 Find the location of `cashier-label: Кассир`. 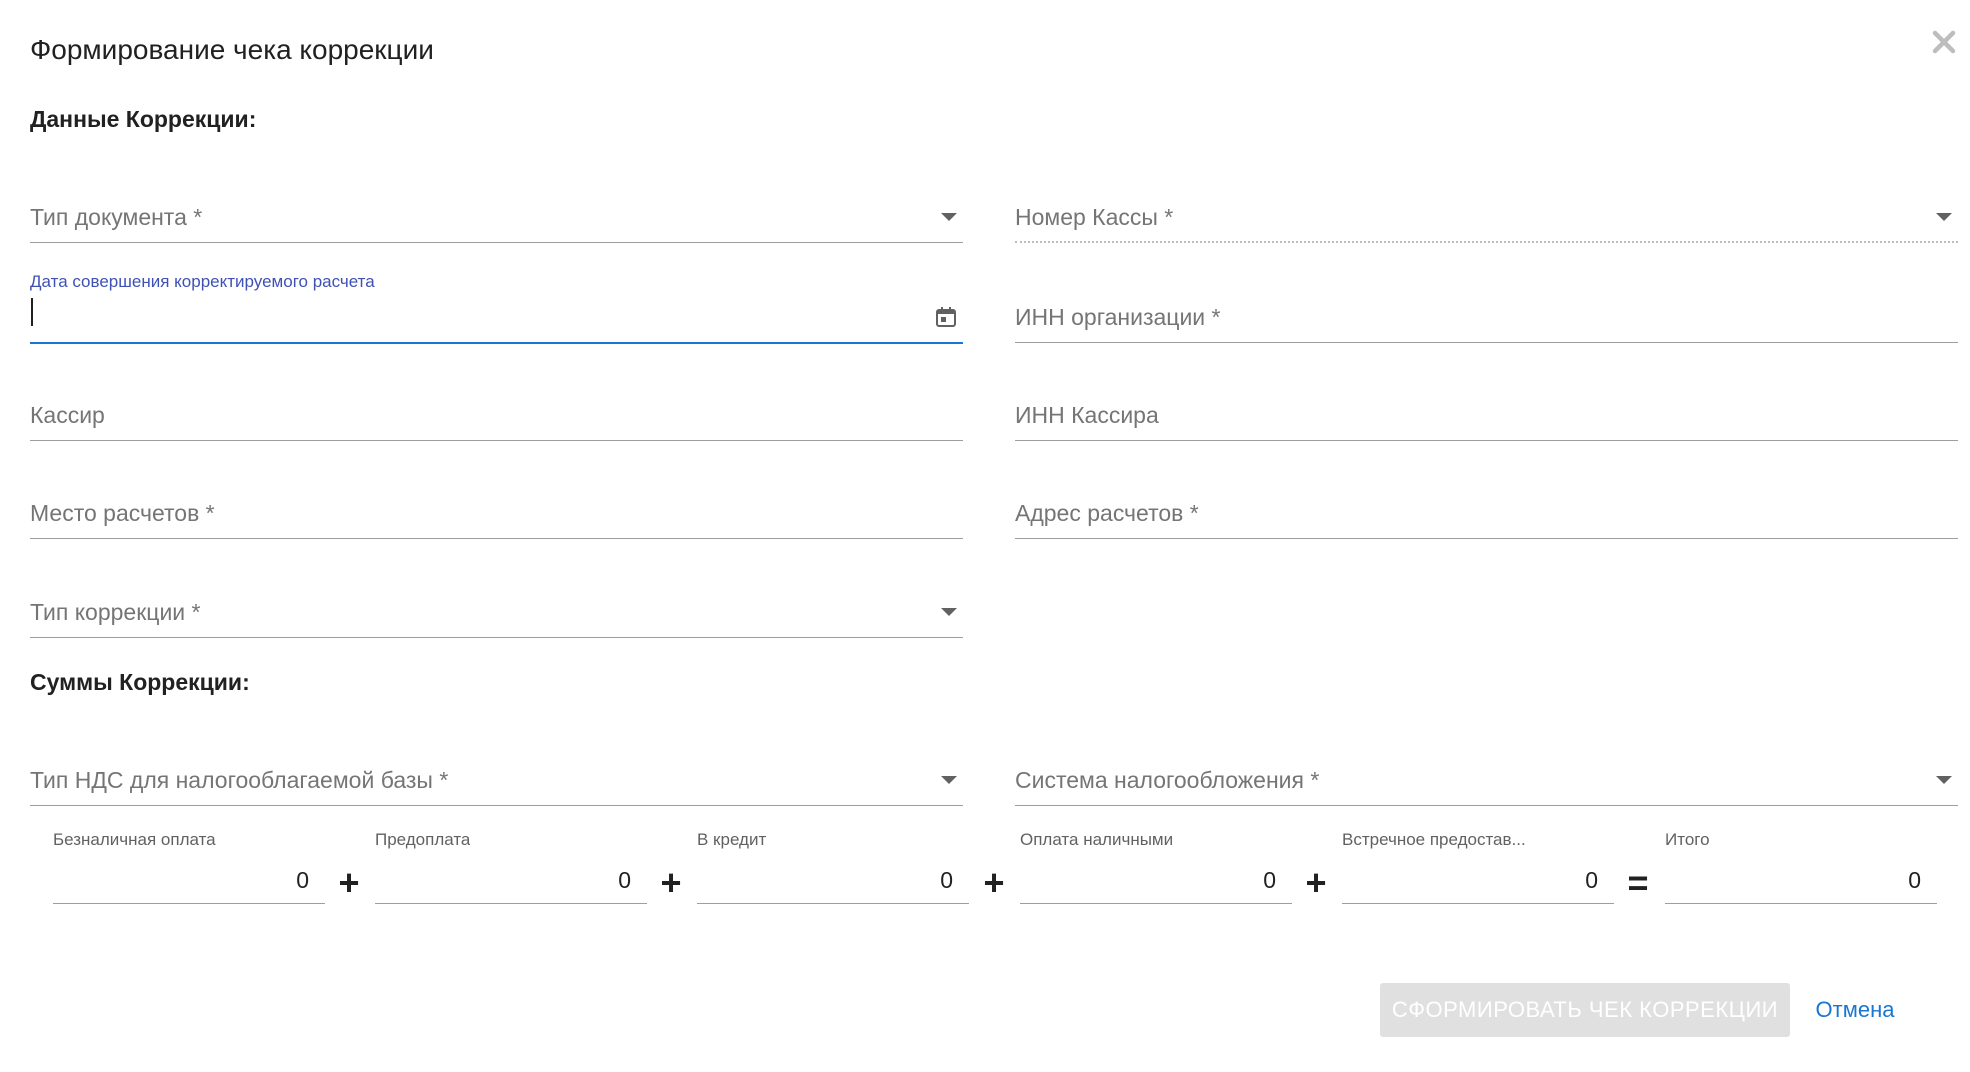

cashier-label: Кассир is located at coordinates (67, 415).